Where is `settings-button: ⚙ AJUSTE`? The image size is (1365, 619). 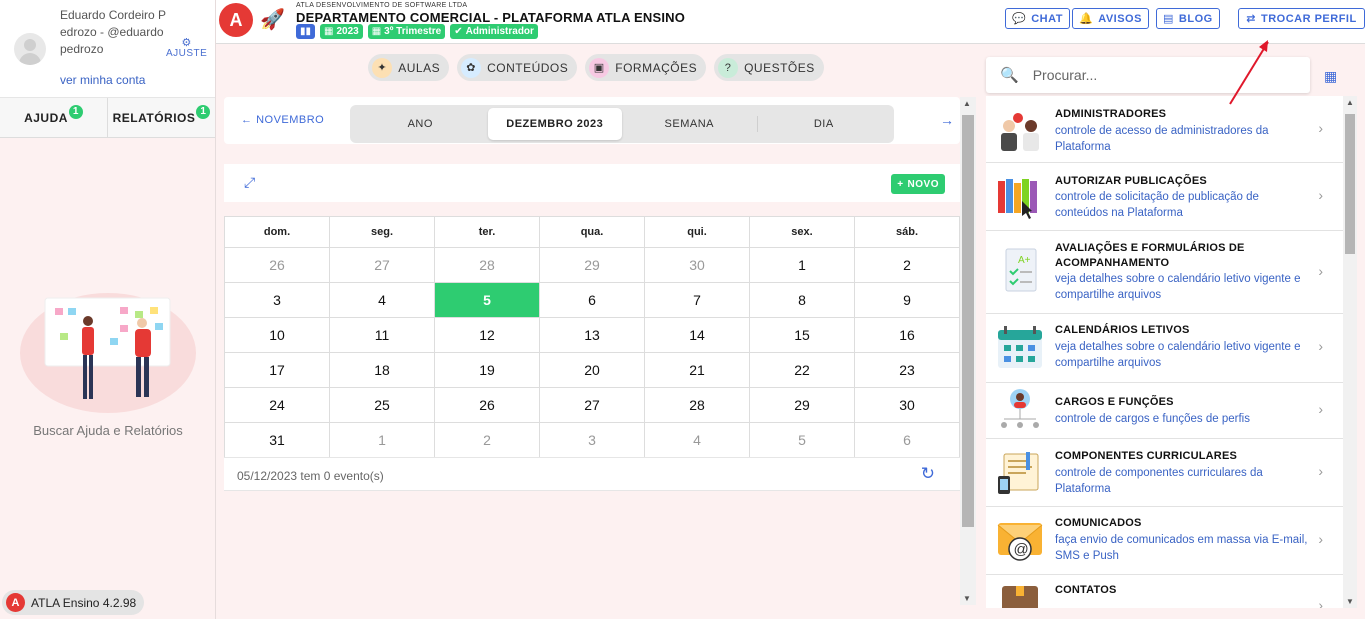 settings-button: ⚙ AJUSTE is located at coordinates (187, 49).